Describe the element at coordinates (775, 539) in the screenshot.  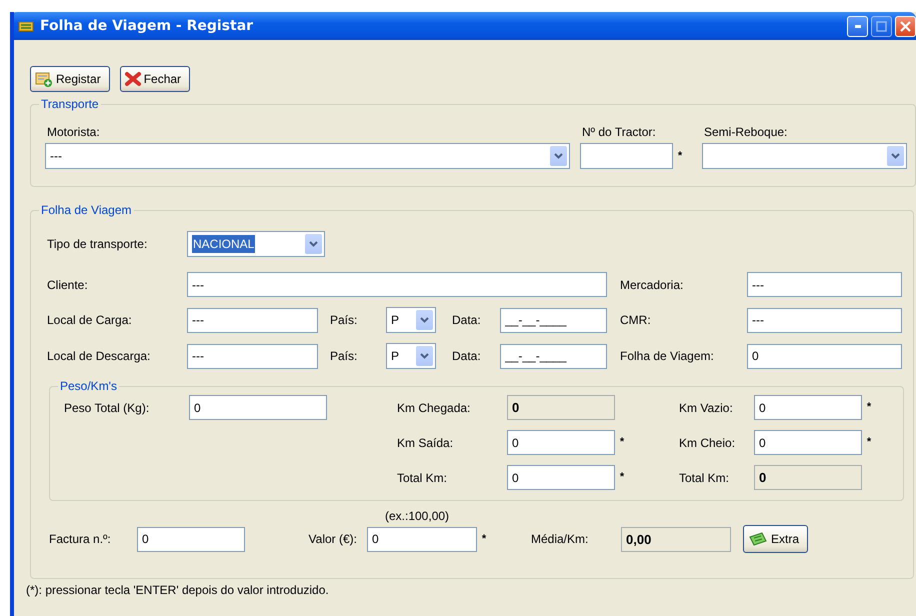
I see `extra-button: Extra` at that location.